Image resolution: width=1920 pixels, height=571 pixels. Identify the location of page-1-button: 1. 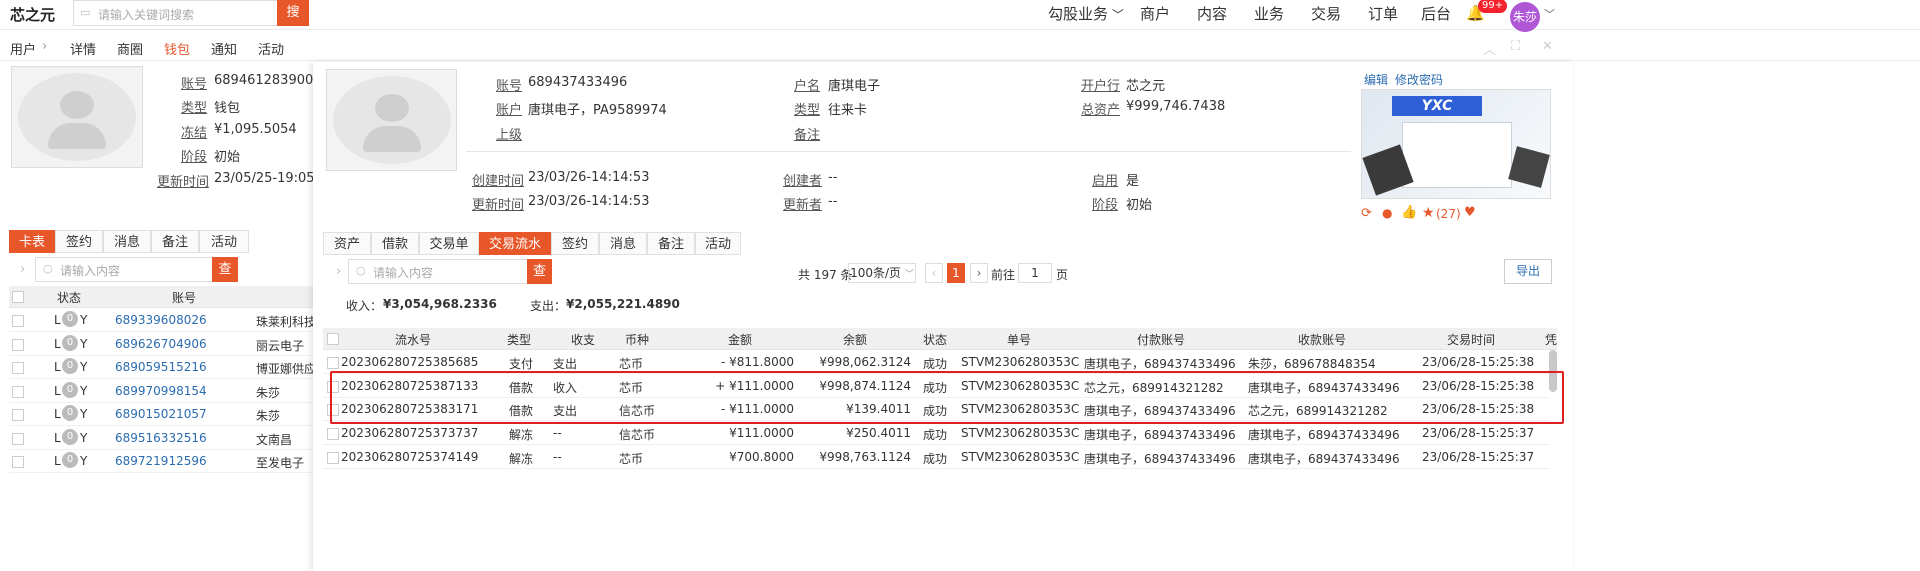
(956, 273).